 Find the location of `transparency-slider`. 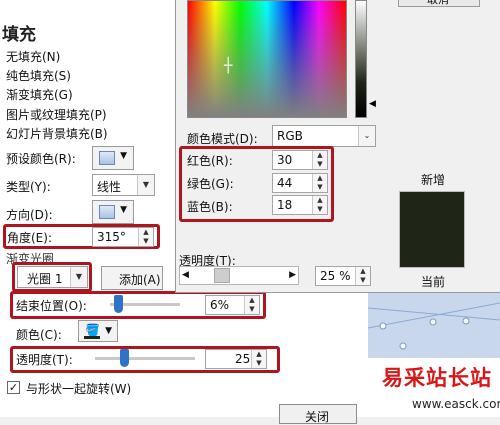

transparency-slider is located at coordinates (124, 358).